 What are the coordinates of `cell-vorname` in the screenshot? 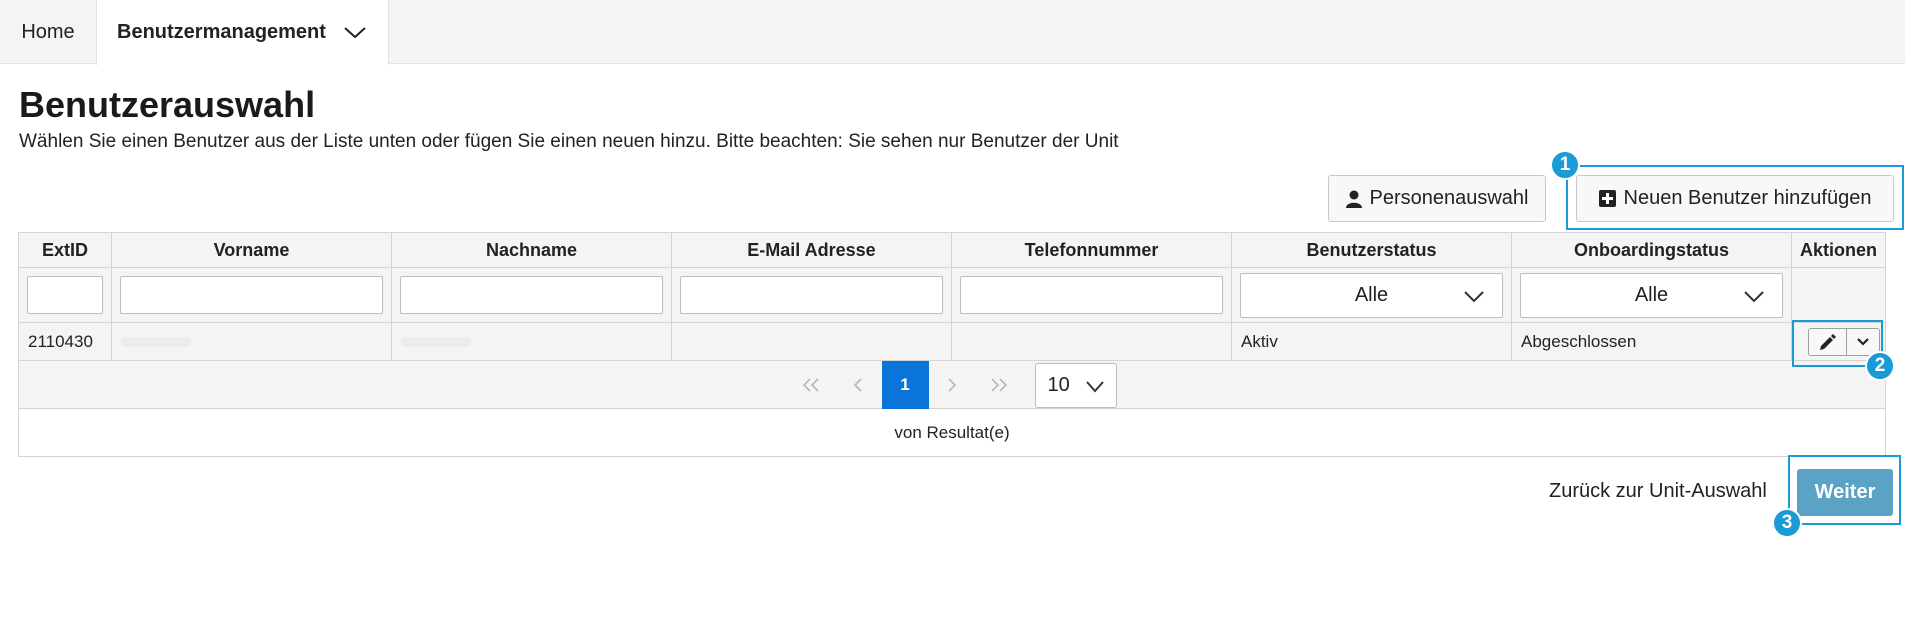 It's located at (252, 341).